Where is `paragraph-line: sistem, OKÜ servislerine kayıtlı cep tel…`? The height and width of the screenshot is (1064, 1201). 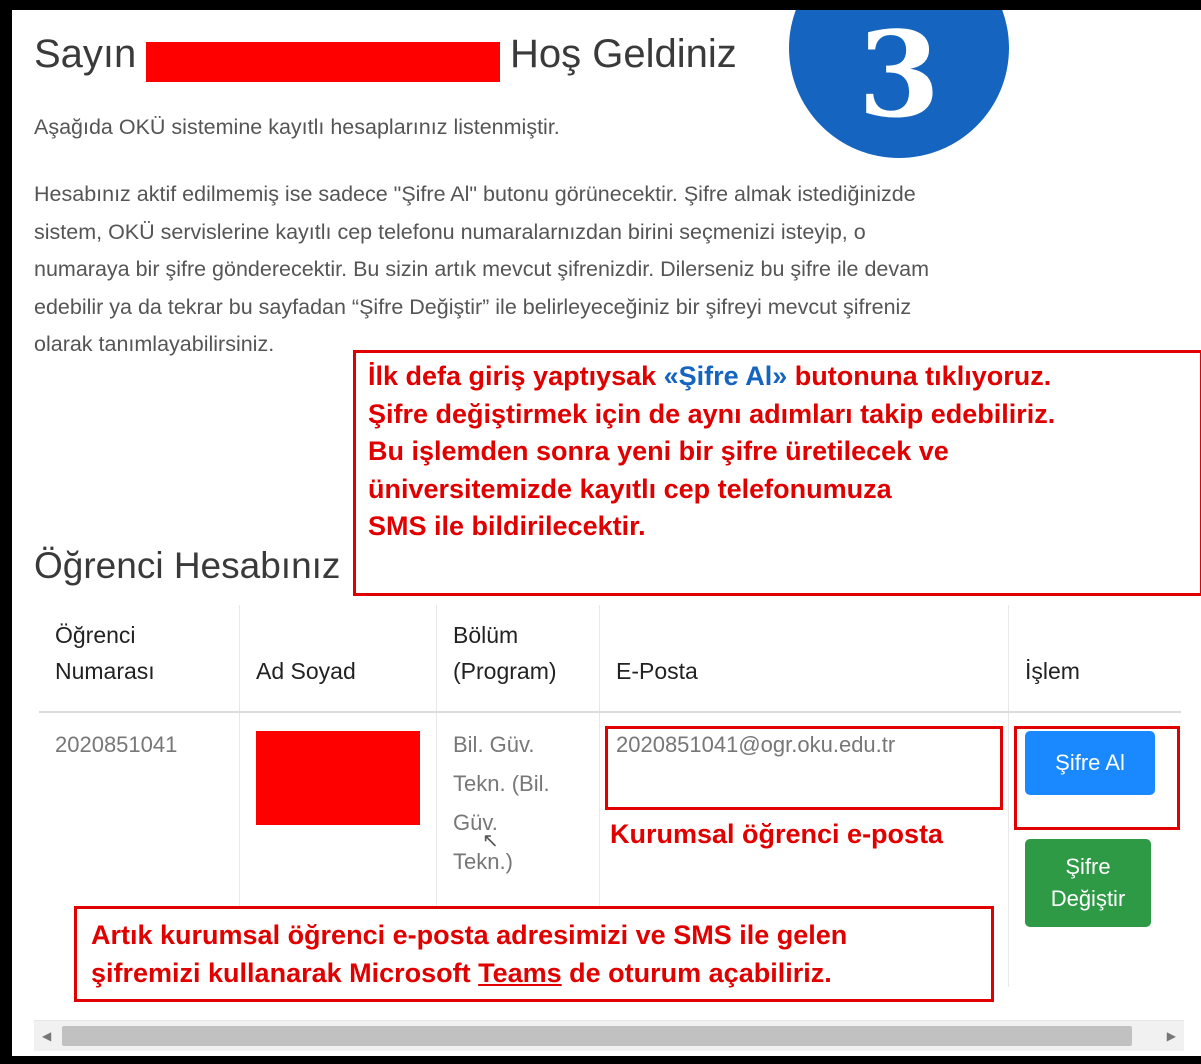 paragraph-line: sistem, OKÜ servislerine kayıtlı cep tel… is located at coordinates (450, 231).